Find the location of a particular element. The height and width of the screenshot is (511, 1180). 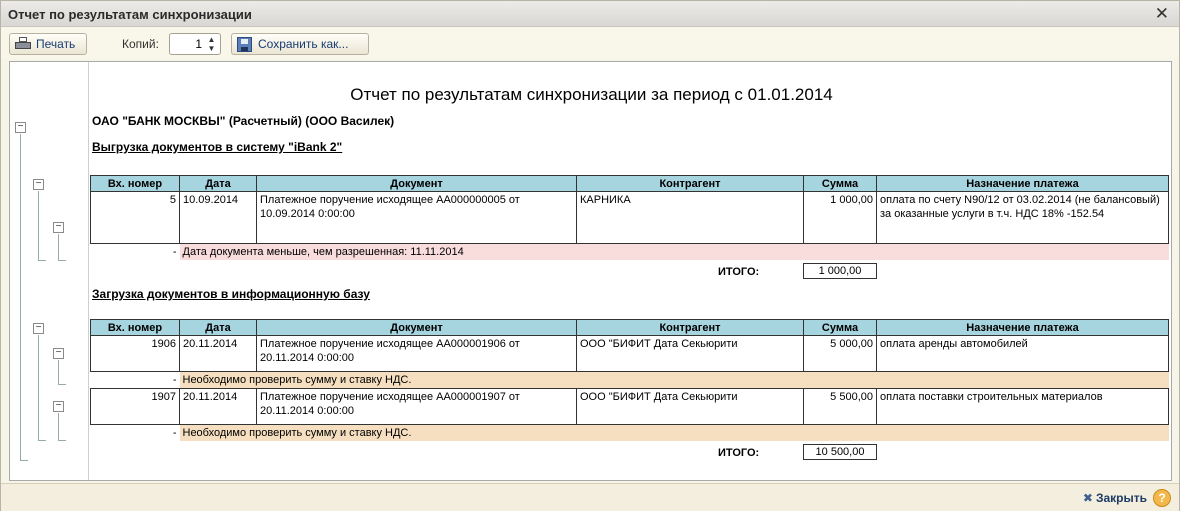

payment-purpose: оплата поставки строительных материалов is located at coordinates (1022, 406).